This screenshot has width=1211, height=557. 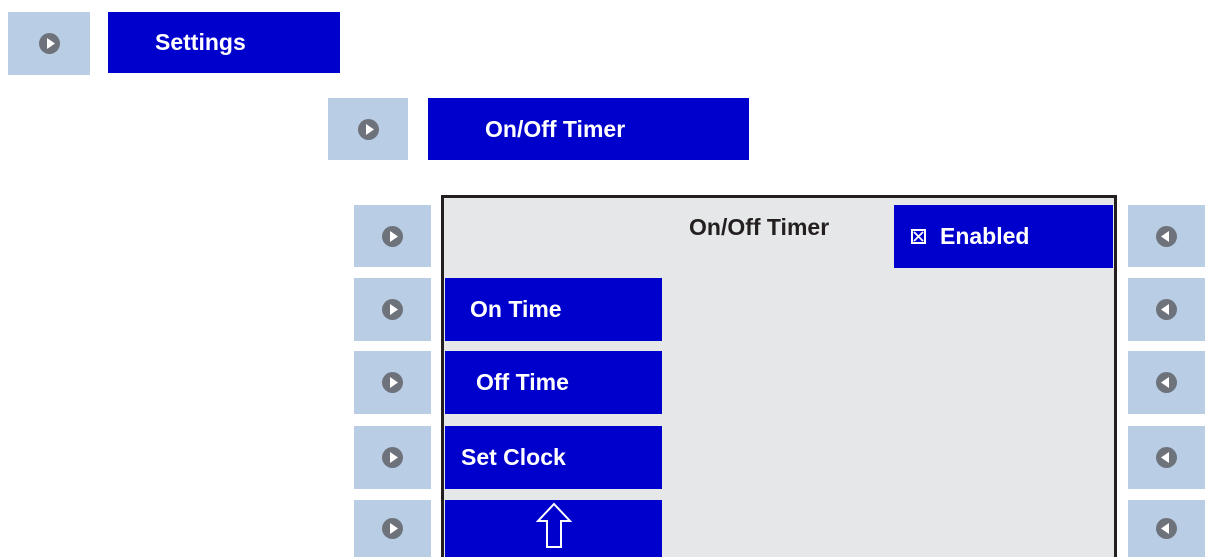 I want to click on on-off-timer-button: On/Off Timer, so click(x=588, y=129).